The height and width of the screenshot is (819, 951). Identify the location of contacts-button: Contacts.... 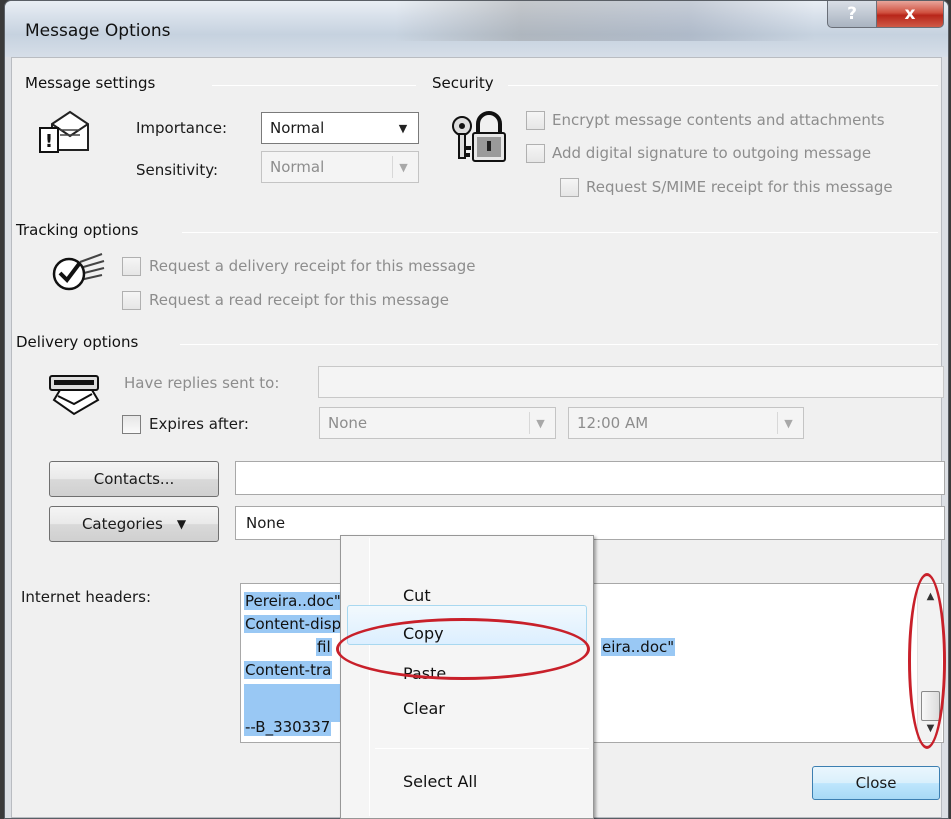
(134, 479).